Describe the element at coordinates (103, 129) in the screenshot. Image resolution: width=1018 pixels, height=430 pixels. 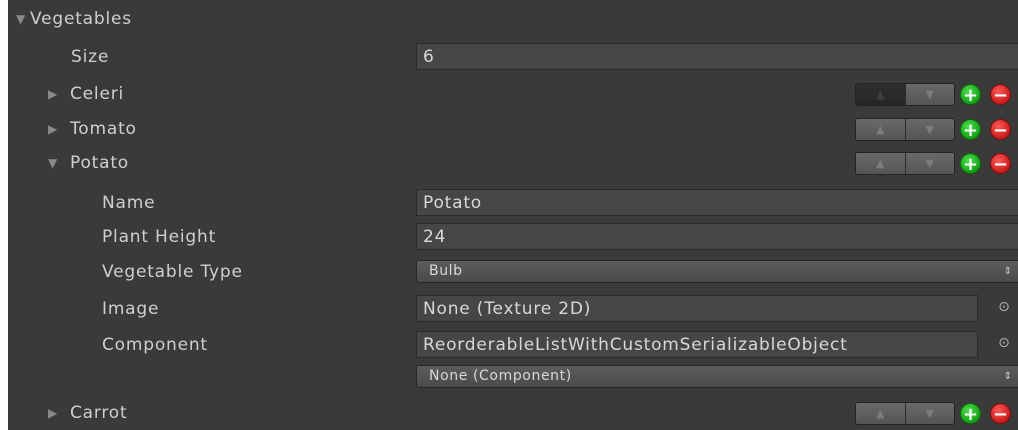
I see `item-label-tomato: Tomato` at that location.